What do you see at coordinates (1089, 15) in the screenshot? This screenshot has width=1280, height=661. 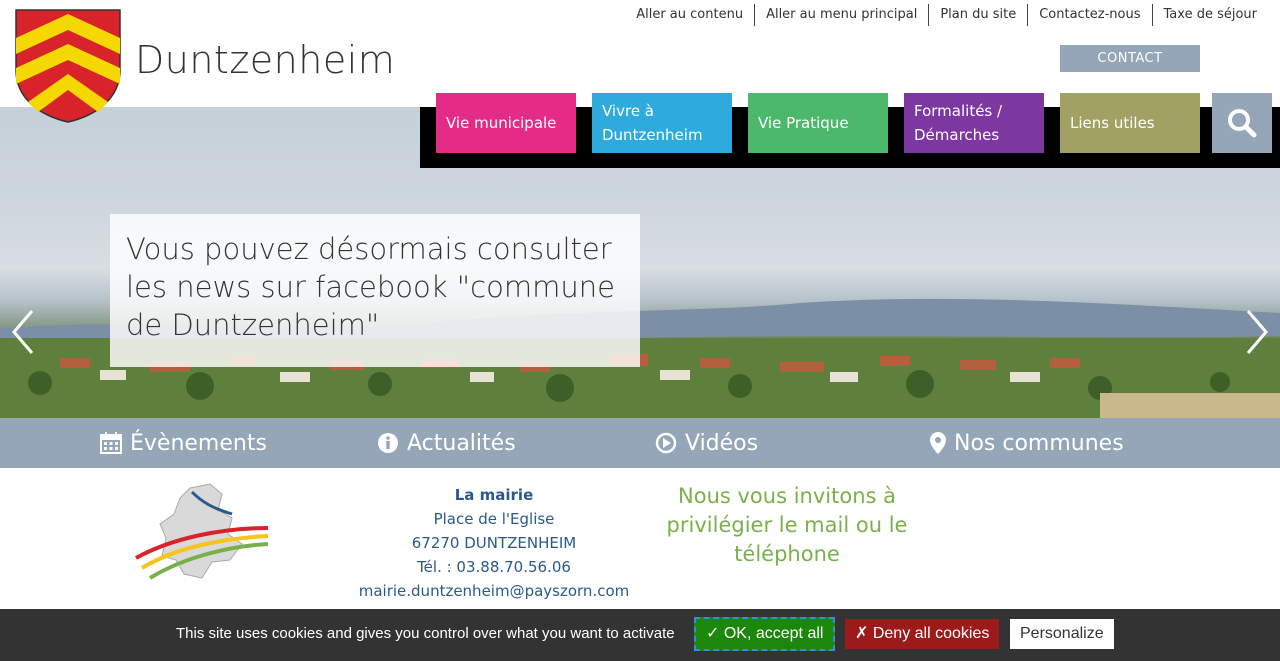 I see `top-link-contact: Contactez-nous` at bounding box center [1089, 15].